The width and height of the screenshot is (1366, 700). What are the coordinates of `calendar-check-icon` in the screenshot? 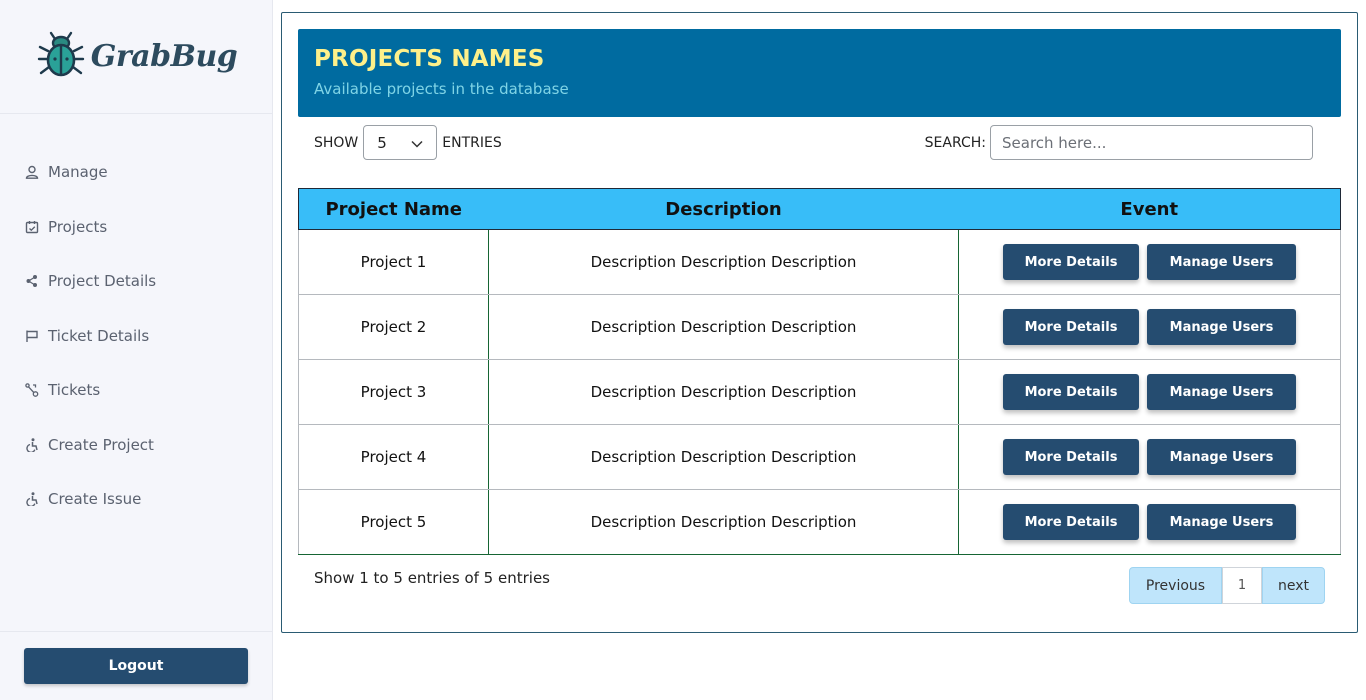 It's located at (32, 227).